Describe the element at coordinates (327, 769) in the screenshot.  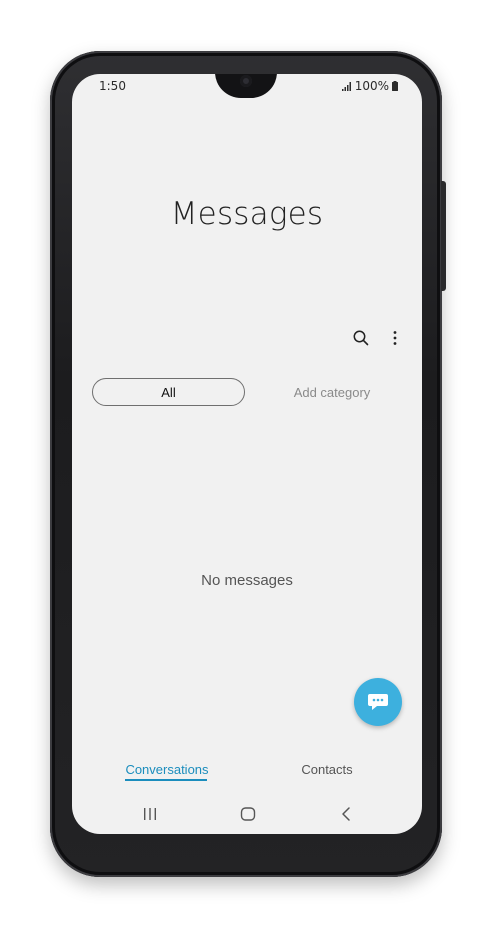
I see `tab-contacts: Contacts` at that location.